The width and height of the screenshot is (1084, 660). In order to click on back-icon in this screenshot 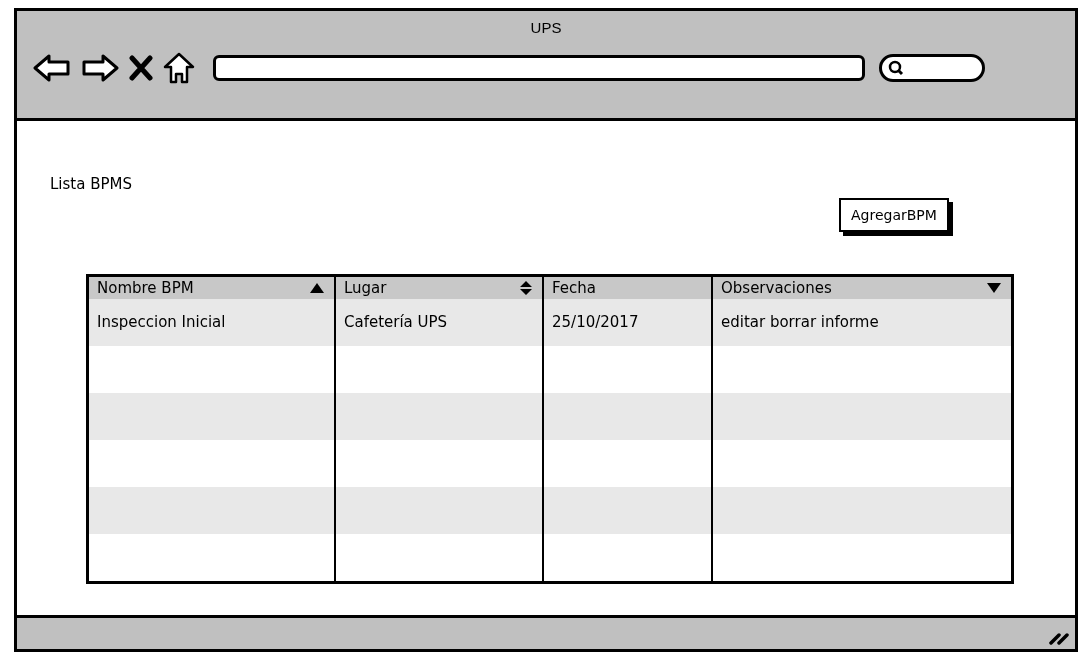, I will do `click(52, 68)`.